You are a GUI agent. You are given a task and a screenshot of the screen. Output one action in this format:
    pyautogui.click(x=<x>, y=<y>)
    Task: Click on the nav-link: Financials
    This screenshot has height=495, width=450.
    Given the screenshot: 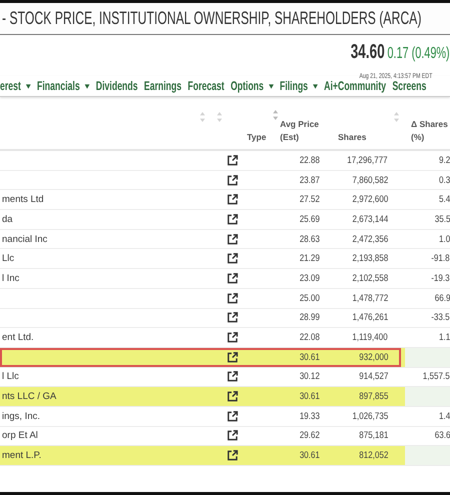 What is the action you would take?
    pyautogui.click(x=63, y=86)
    